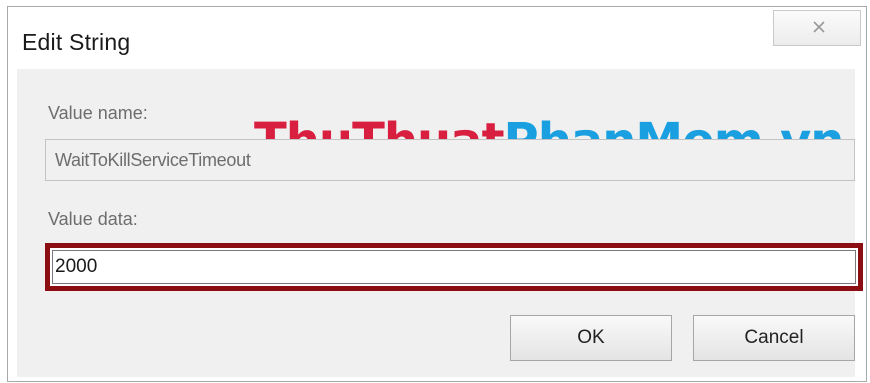 This screenshot has height=383, width=870. I want to click on value-data-highlight, so click(454, 267).